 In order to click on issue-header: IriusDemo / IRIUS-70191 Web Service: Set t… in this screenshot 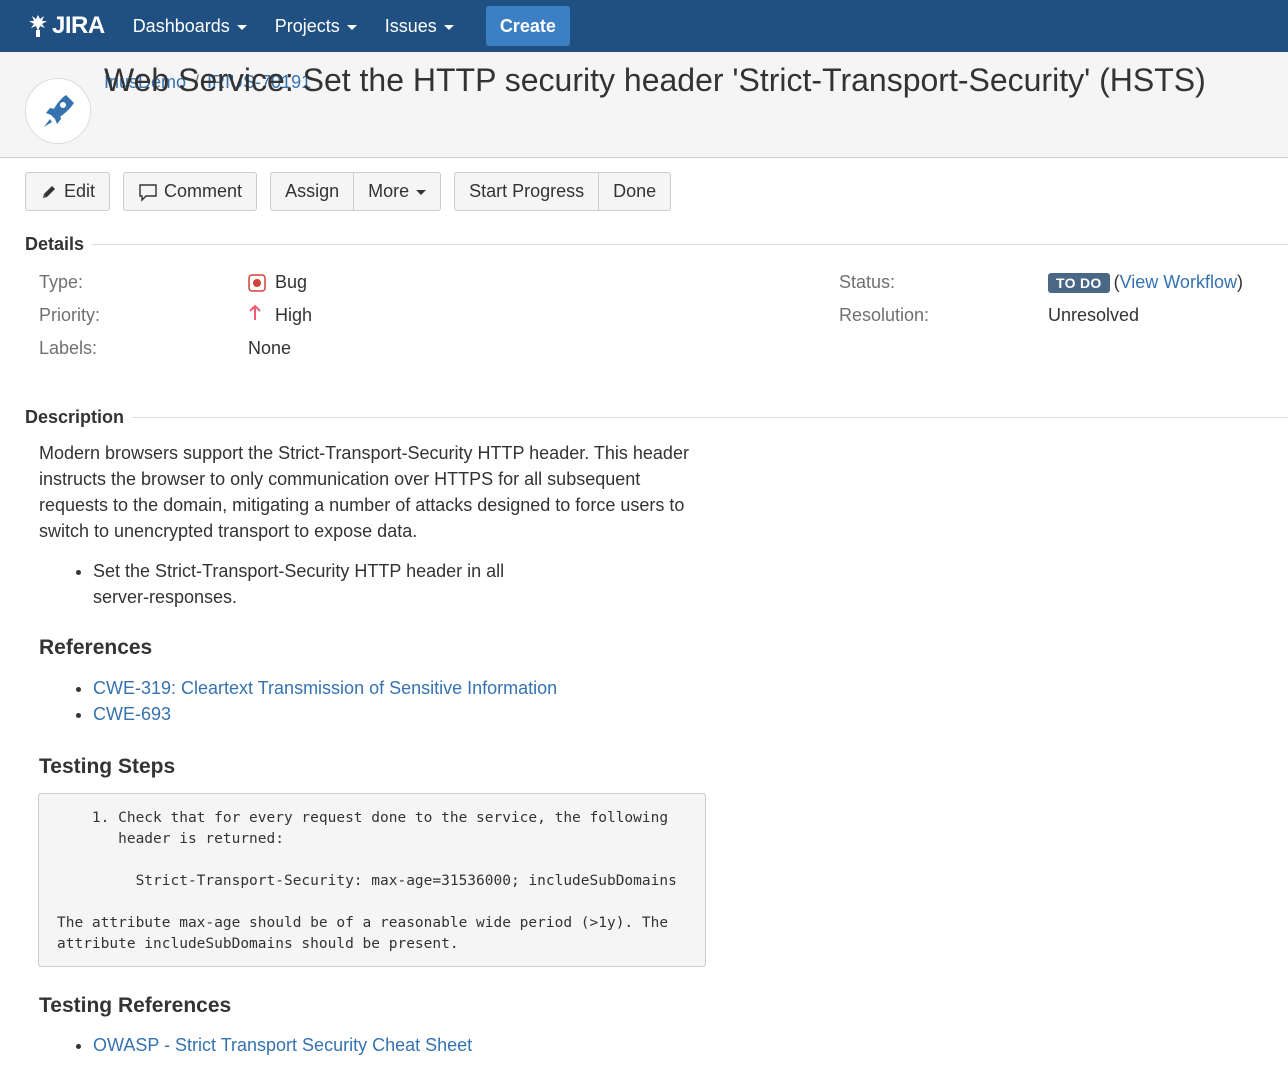, I will do `click(644, 105)`.